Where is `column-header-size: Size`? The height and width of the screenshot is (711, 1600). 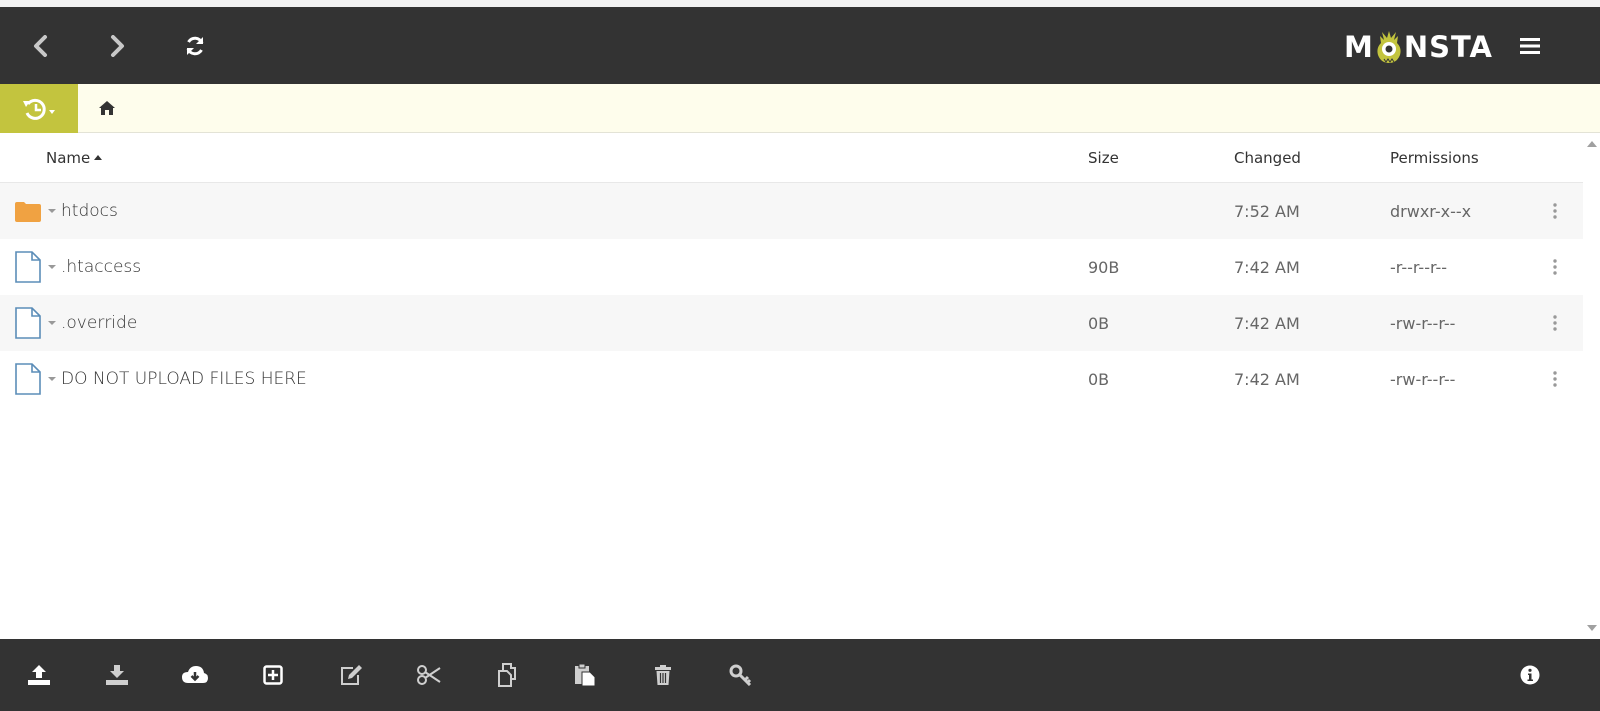 column-header-size: Size is located at coordinates (1103, 158).